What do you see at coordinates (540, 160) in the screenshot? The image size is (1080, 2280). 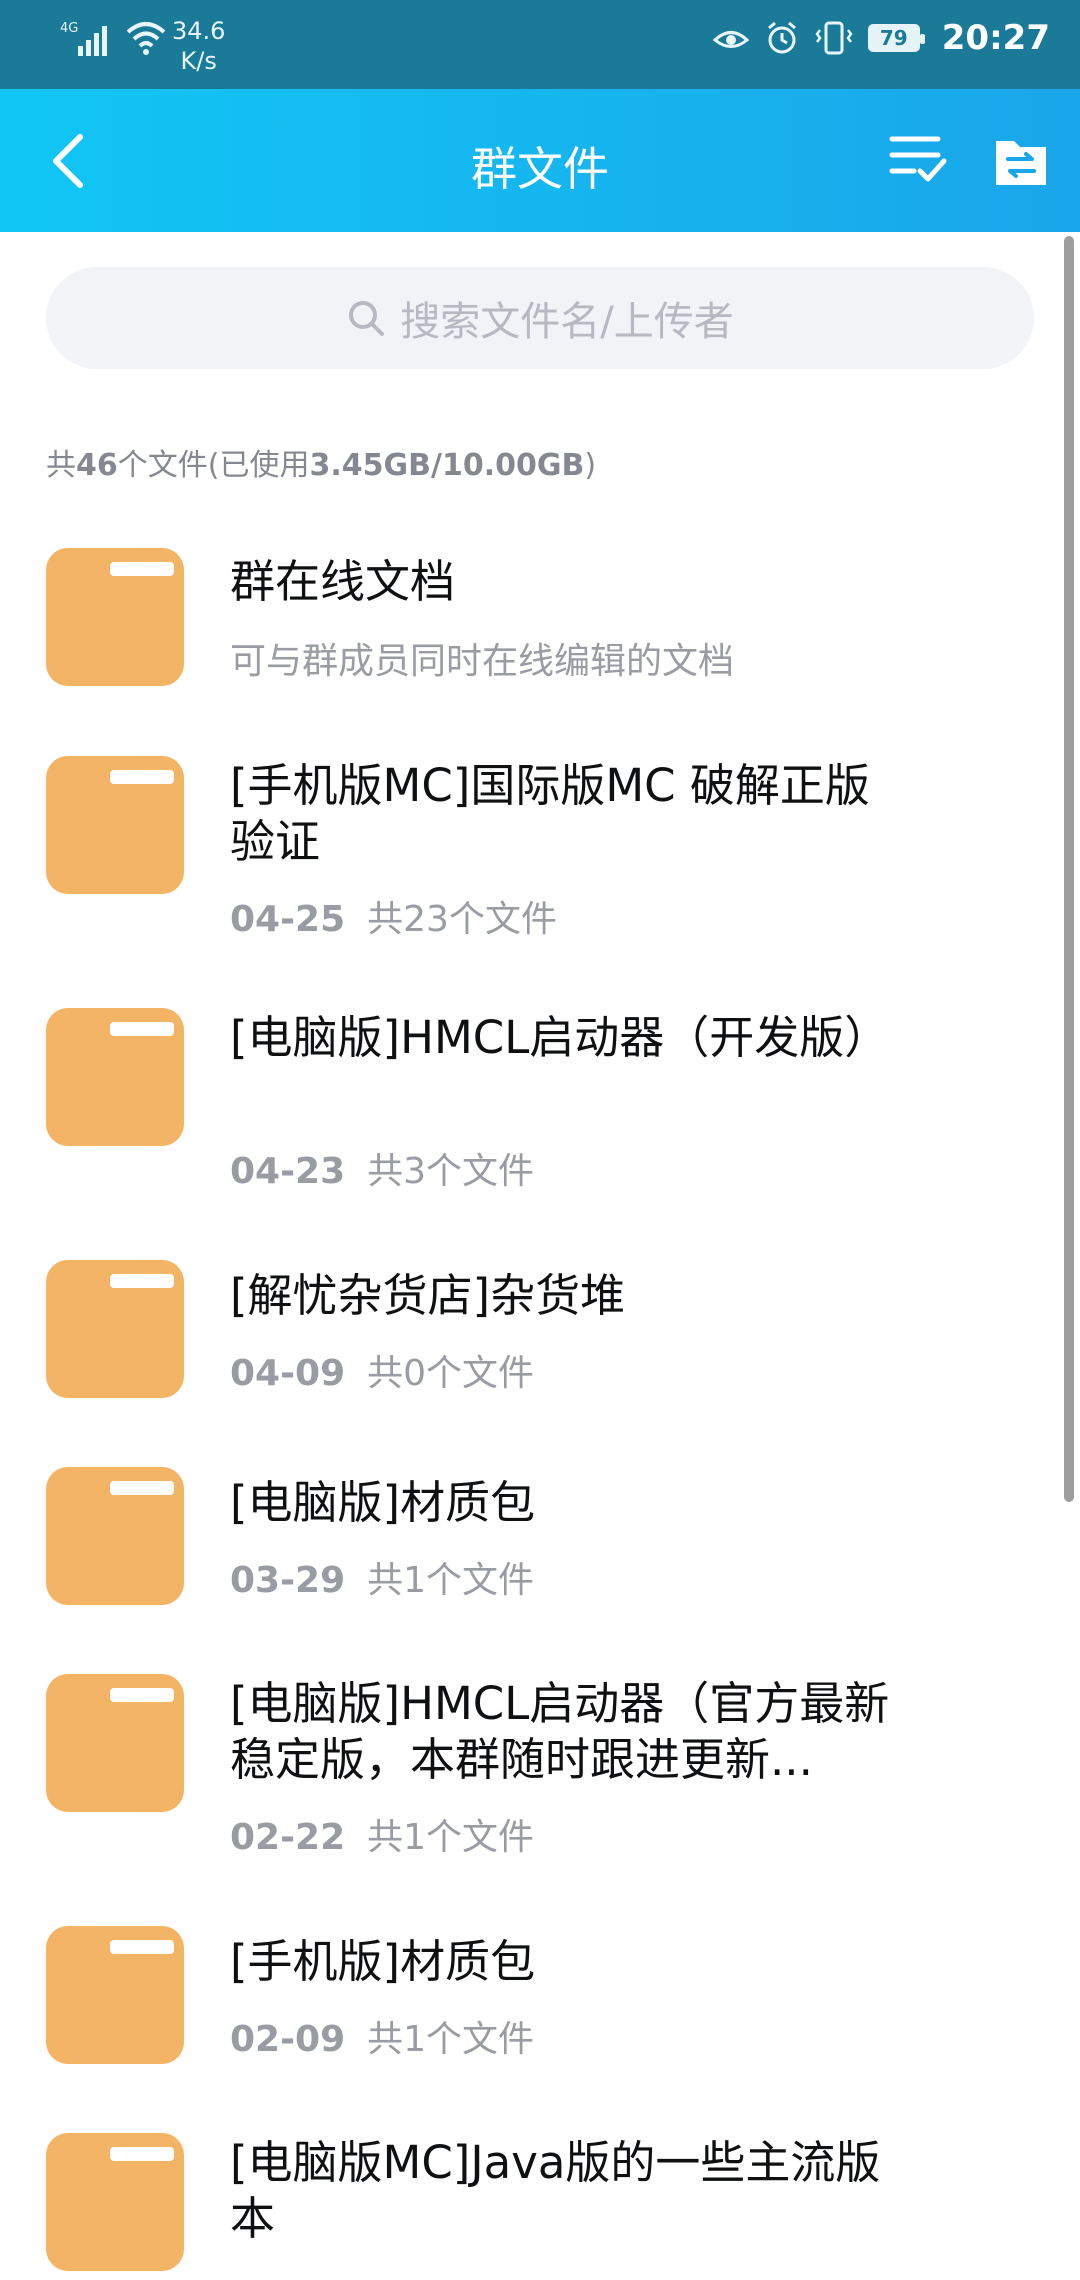 I see `title-bar: 群文件` at bounding box center [540, 160].